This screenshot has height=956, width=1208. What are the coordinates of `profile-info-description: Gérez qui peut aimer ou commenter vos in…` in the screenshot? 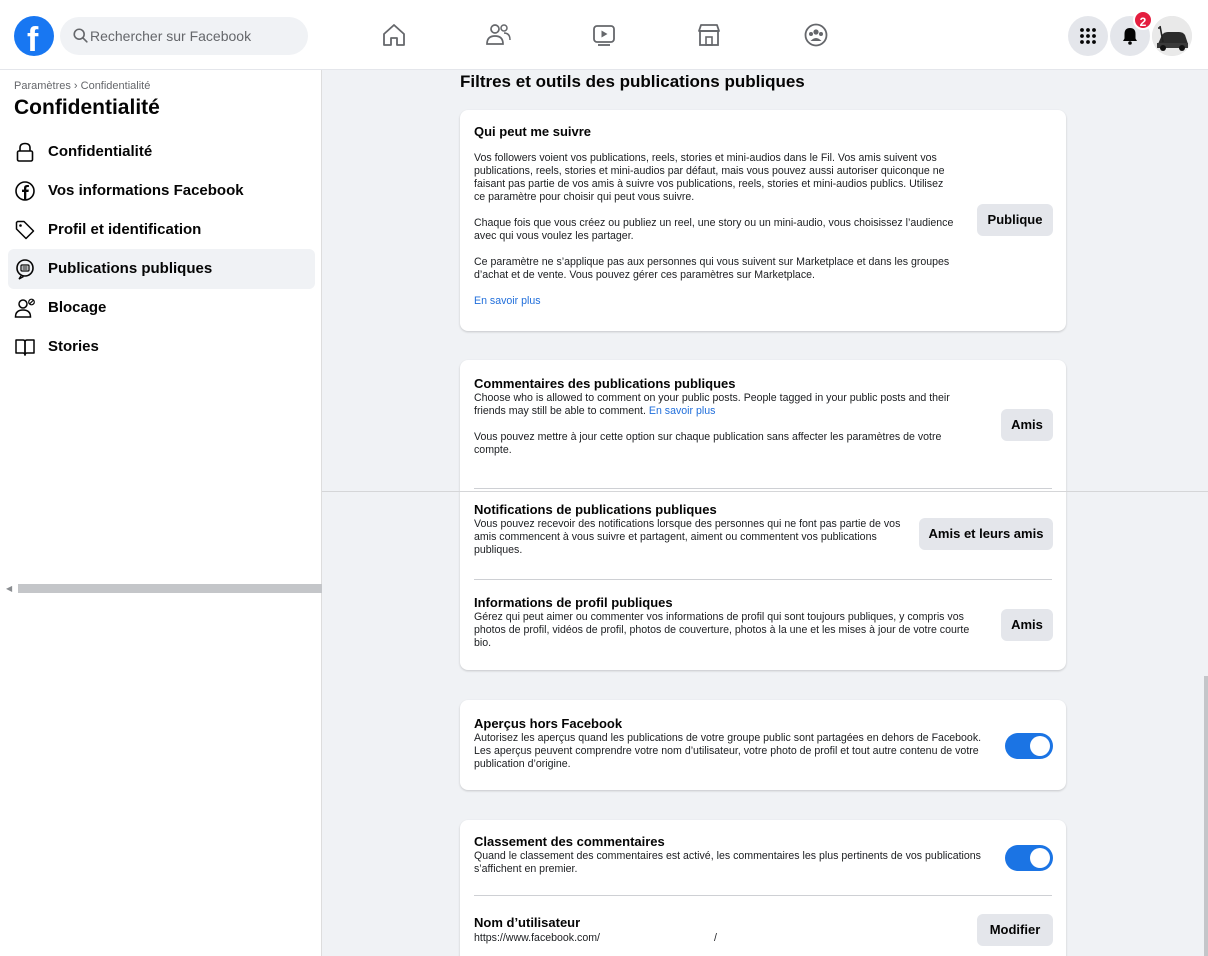 It's located at (722, 630).